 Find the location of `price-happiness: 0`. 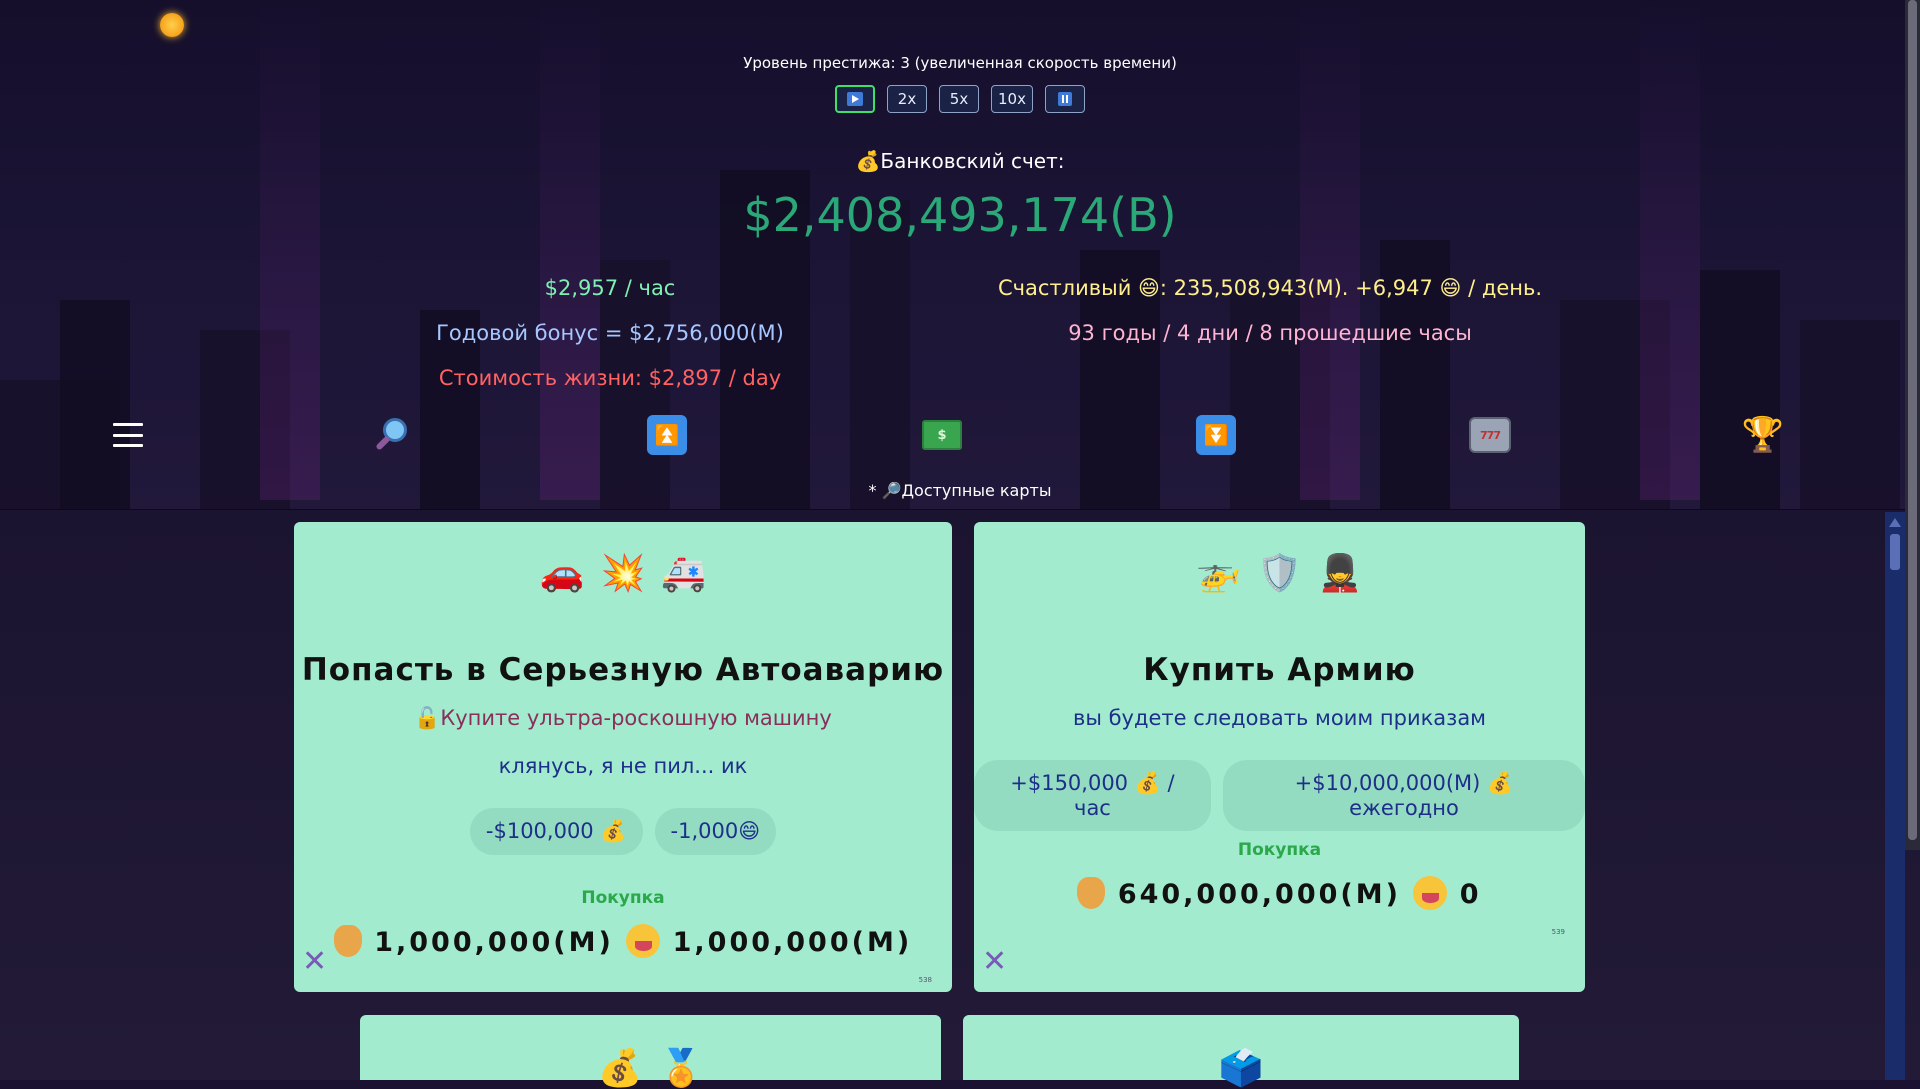

price-happiness: 0 is located at coordinates (1470, 894).